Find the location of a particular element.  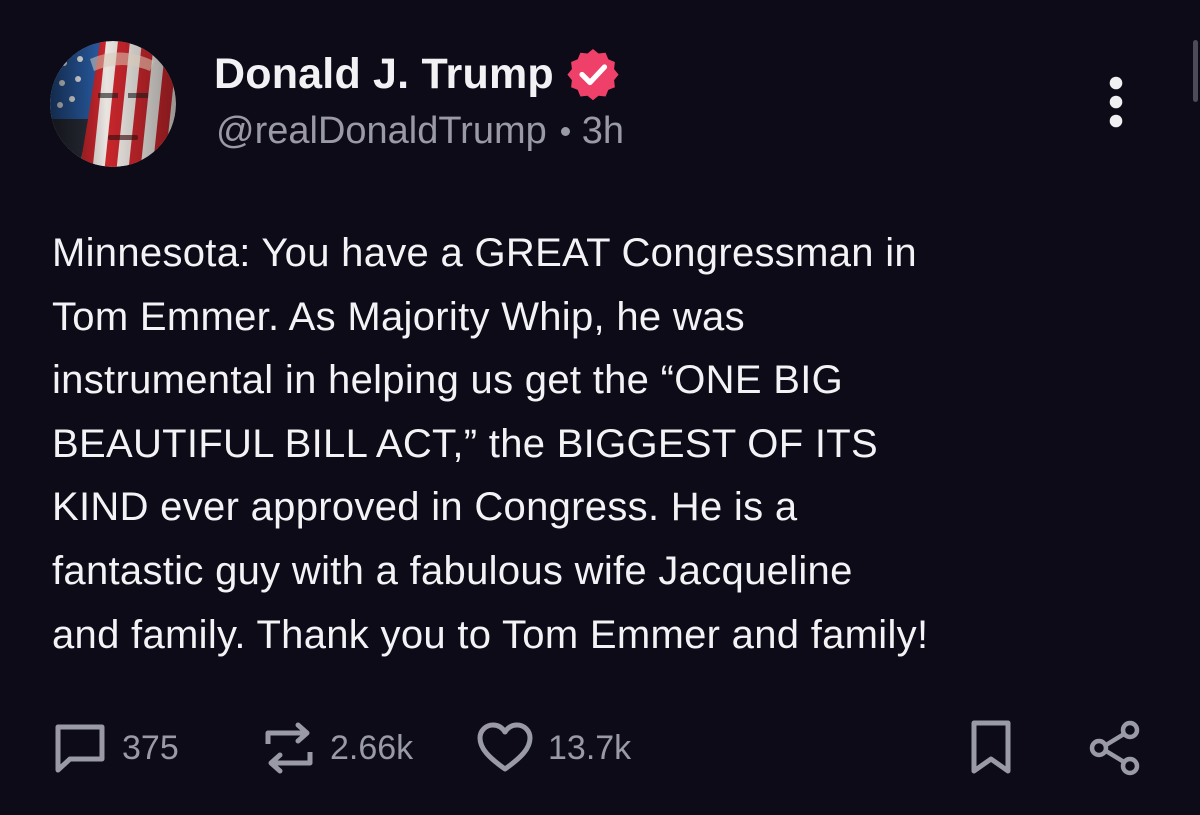

post-actions-bar: 375 2.66k 13.7k is located at coordinates (600, 748).